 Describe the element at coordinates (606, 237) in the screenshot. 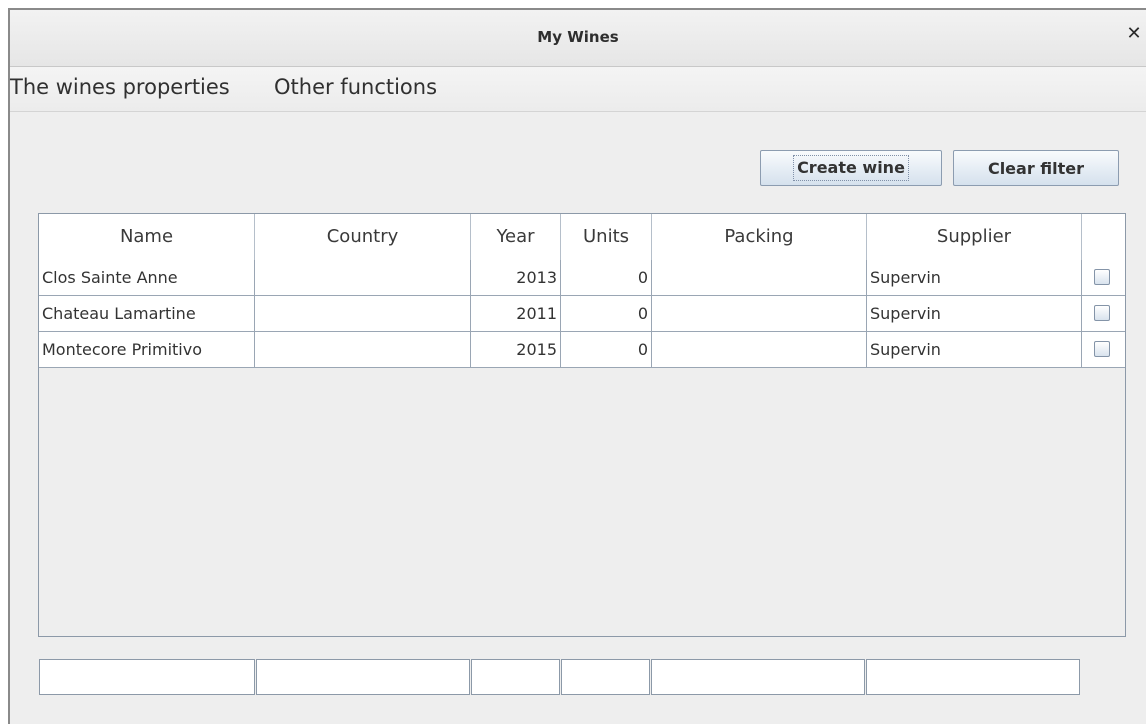

I see `column-header-units: Units` at that location.